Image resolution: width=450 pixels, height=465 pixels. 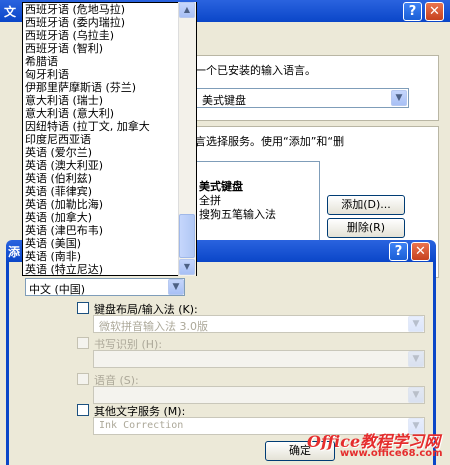 I want to click on dropdown-item: 意大利语 (意大利), so click(x=109, y=113).